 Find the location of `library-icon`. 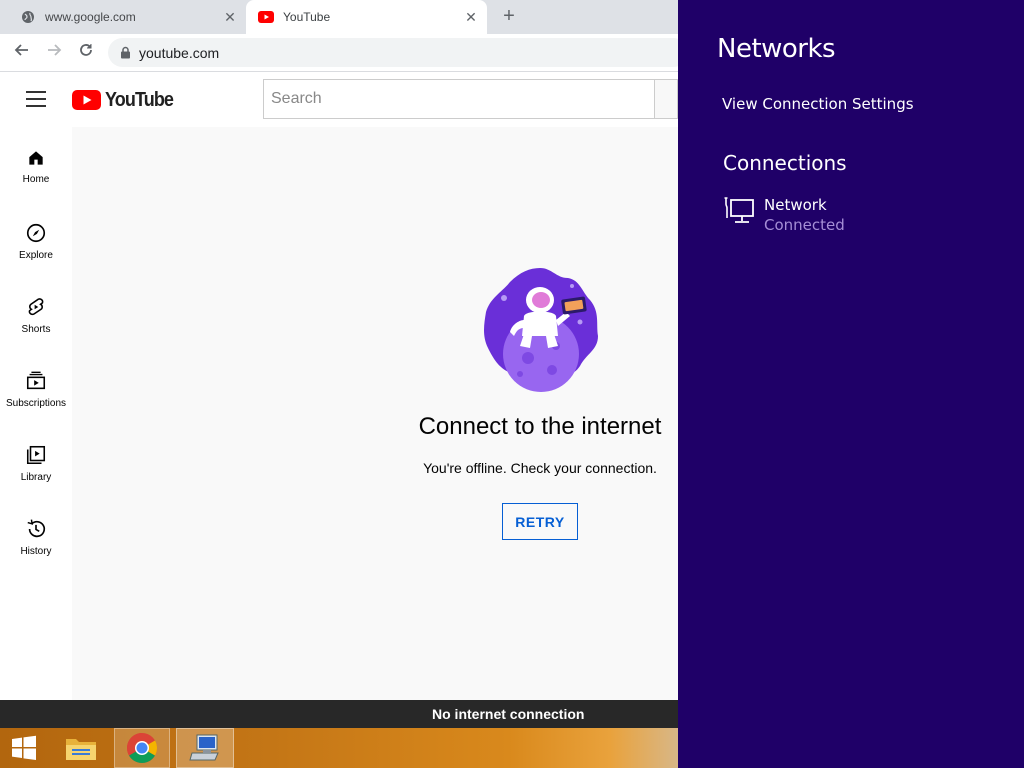

library-icon is located at coordinates (36, 455).